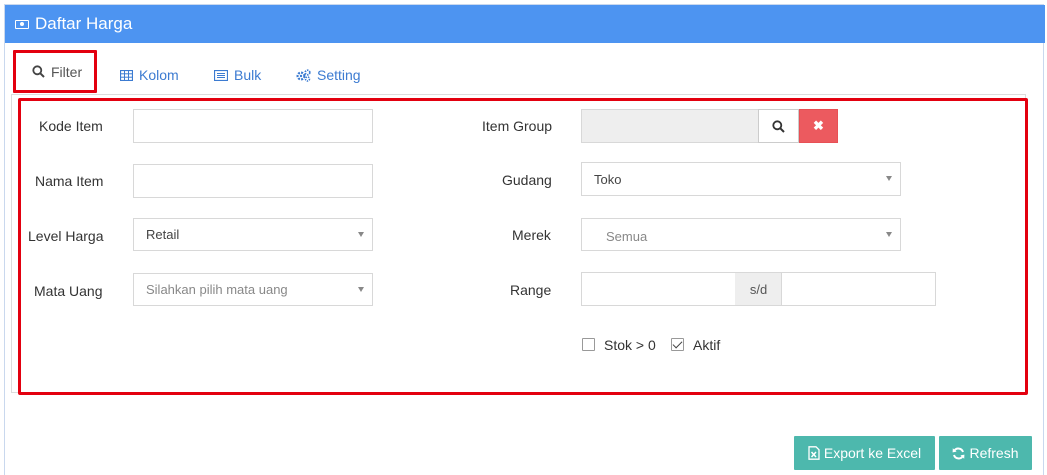 The height and width of the screenshot is (475, 1047). What do you see at coordinates (741, 234) in the screenshot?
I see `merek-select: Semua` at bounding box center [741, 234].